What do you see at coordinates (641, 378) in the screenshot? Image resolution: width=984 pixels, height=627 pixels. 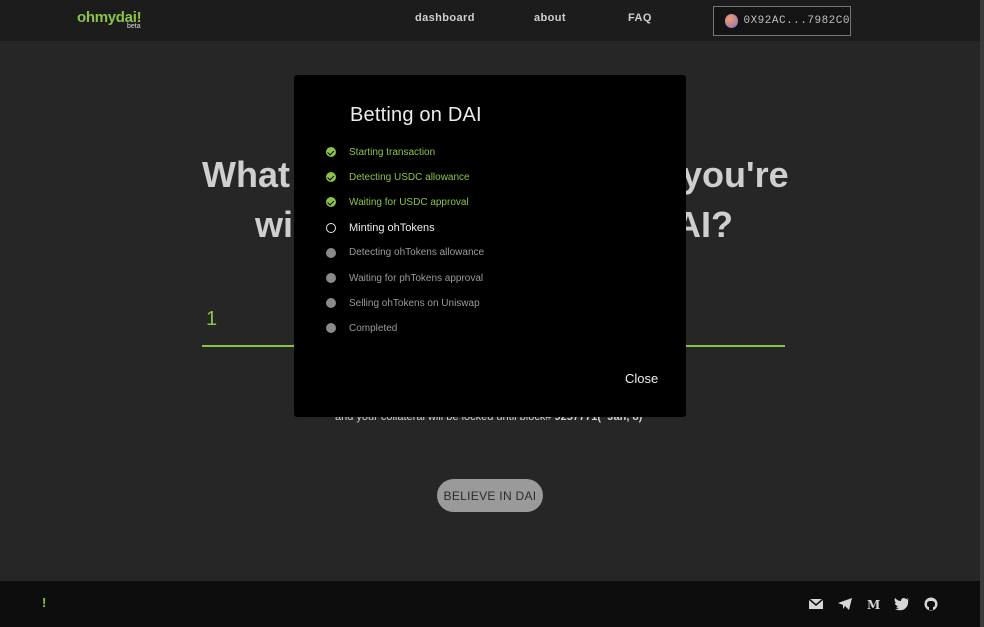 I see `close-button: Close` at bounding box center [641, 378].